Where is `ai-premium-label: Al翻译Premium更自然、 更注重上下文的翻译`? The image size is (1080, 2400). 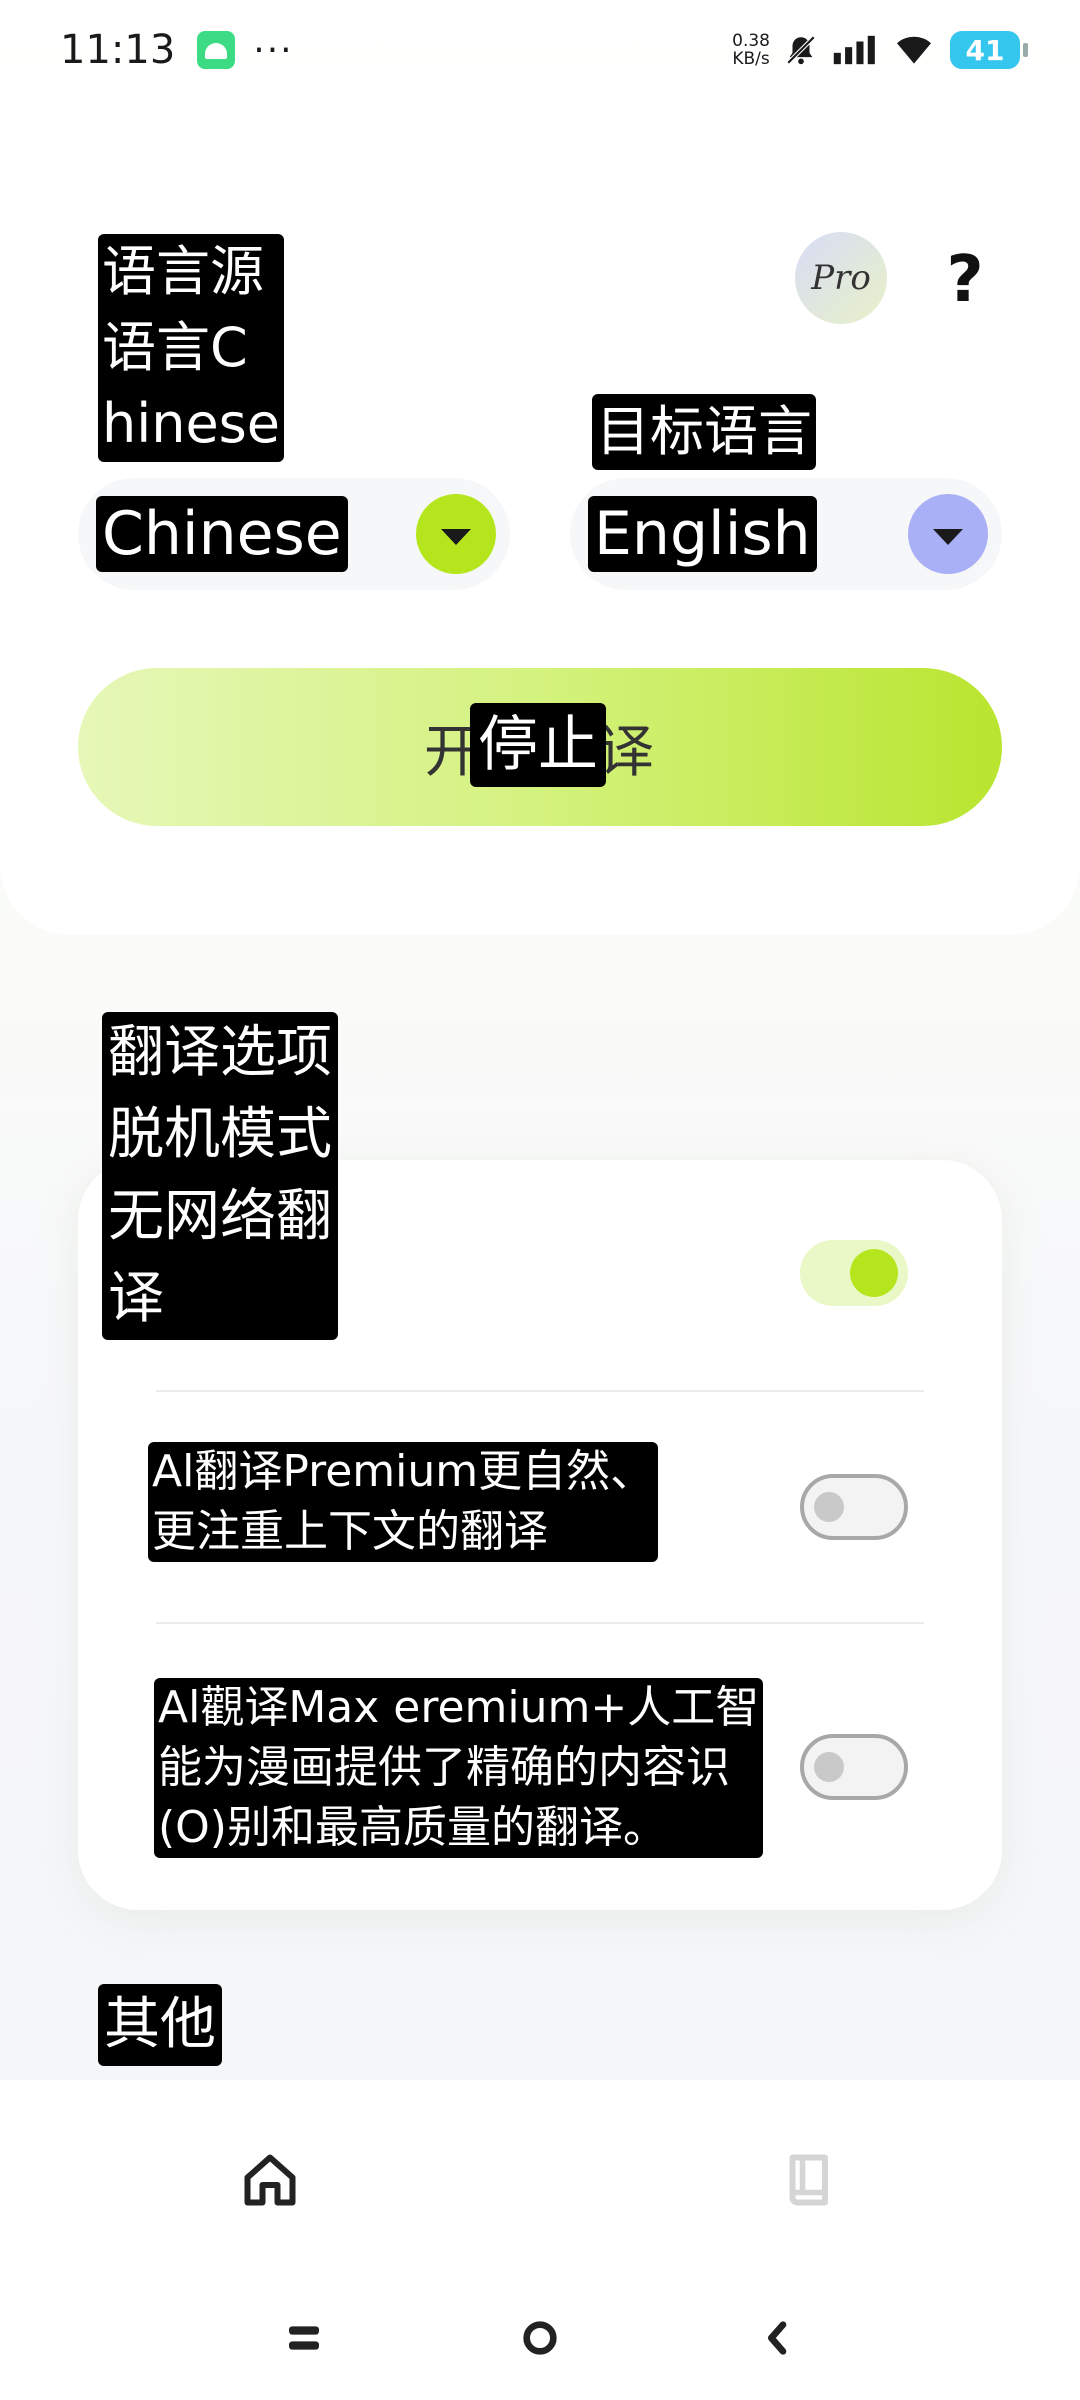 ai-premium-label: Al翻译Premium更自然、 更注重上下文的翻译 is located at coordinates (403, 1502).